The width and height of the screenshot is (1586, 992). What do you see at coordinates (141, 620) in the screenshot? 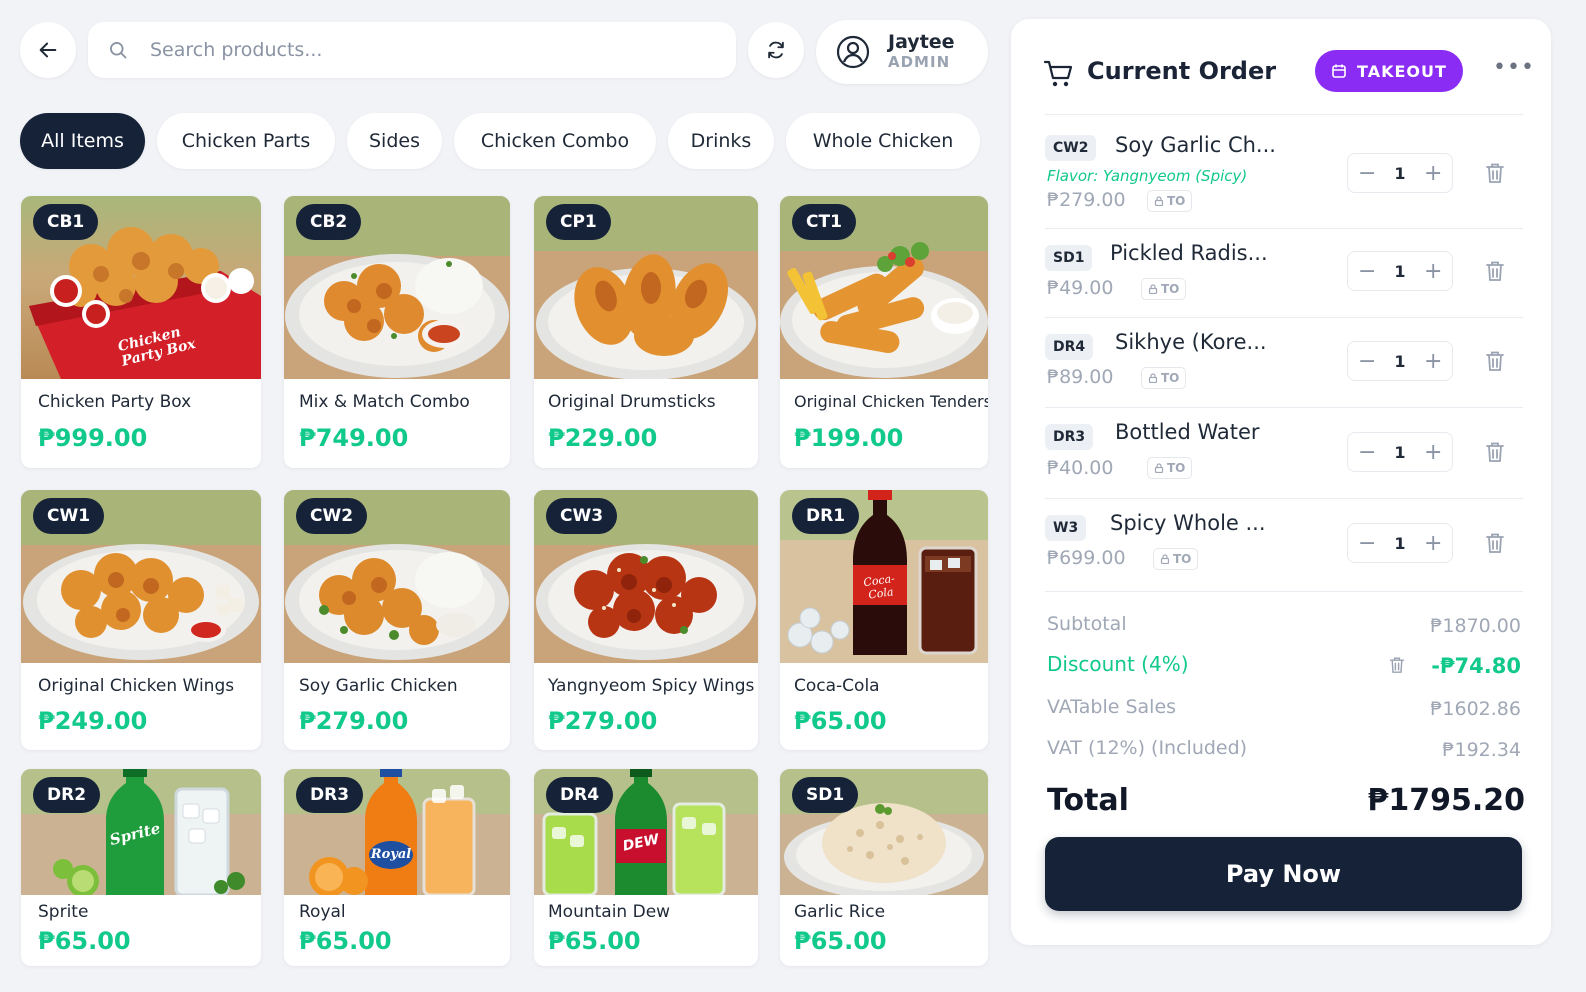
I see `product-card: CW1 Original Chicken Wings ₱249.00` at bounding box center [141, 620].